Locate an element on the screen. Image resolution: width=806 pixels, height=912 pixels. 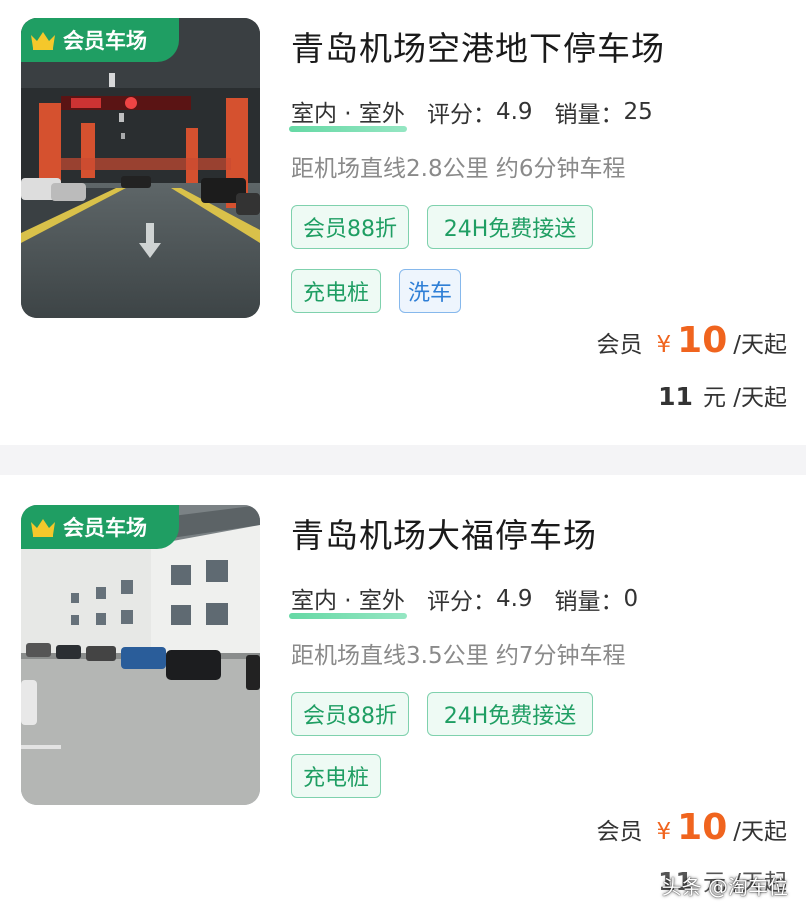
regular-price: 11 元 /天起 is located at coordinates (722, 395).